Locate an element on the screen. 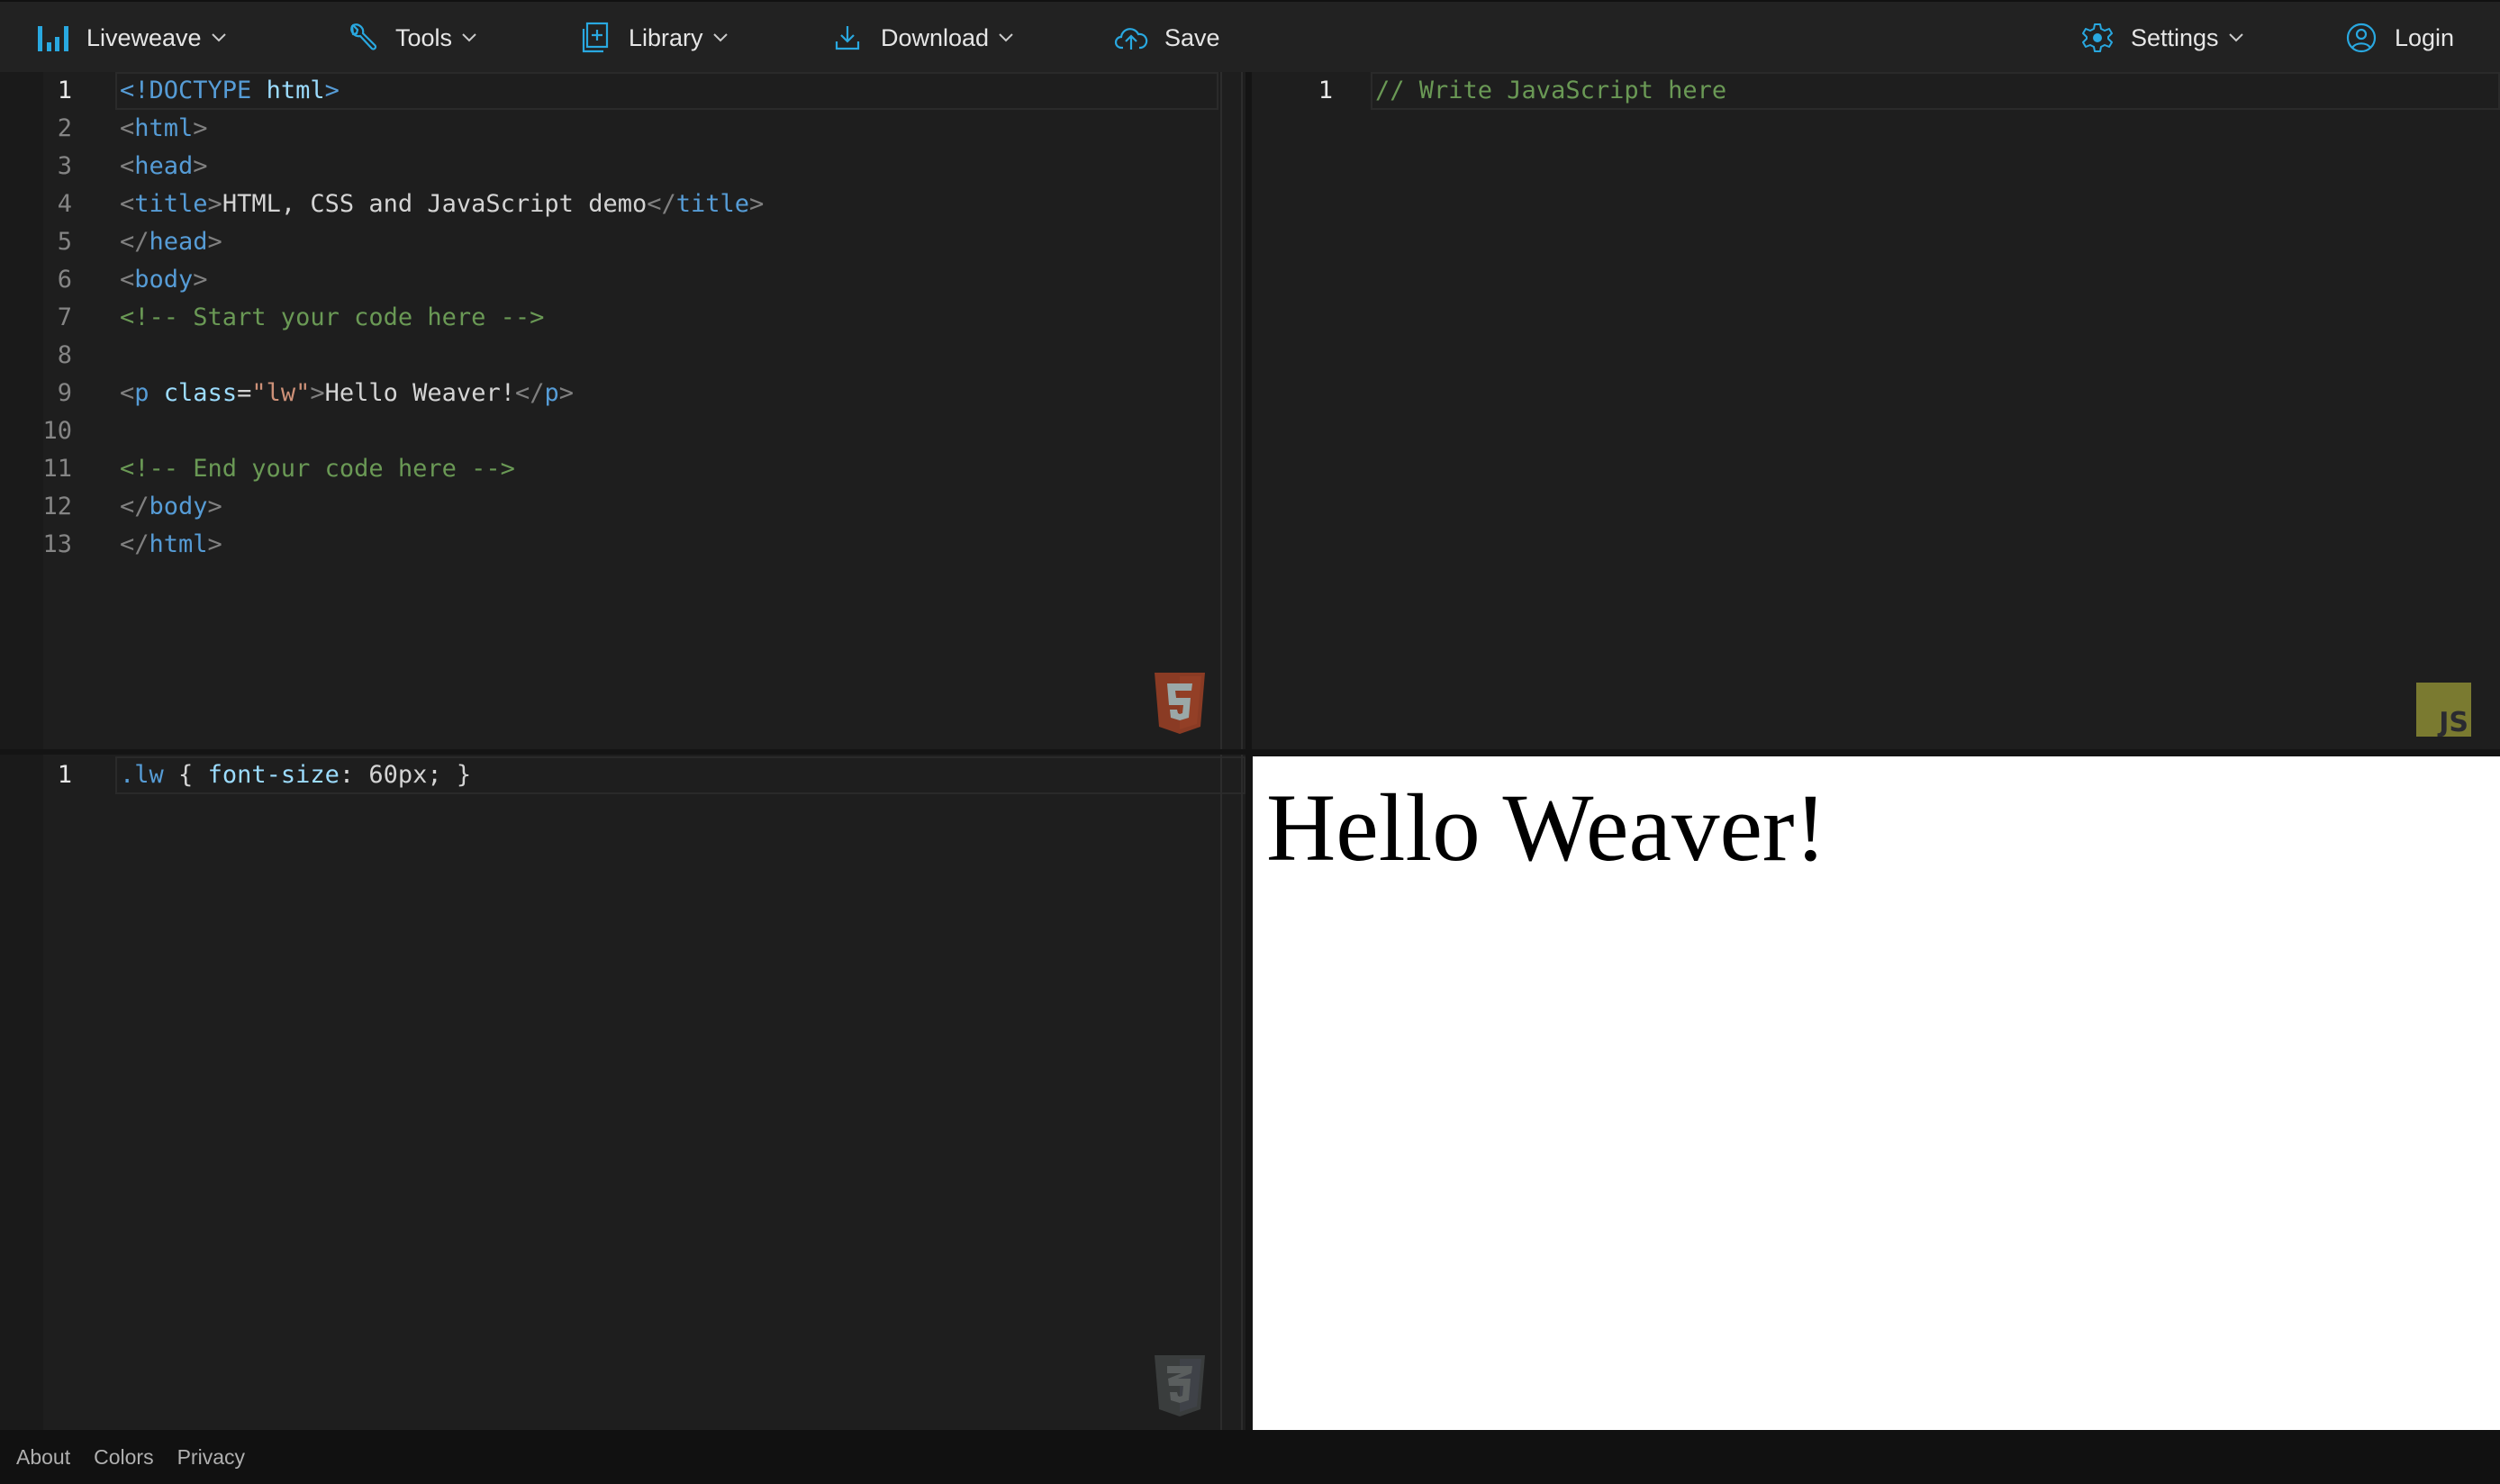 The width and height of the screenshot is (2500, 1484). line-number: 5 is located at coordinates (64, 242).